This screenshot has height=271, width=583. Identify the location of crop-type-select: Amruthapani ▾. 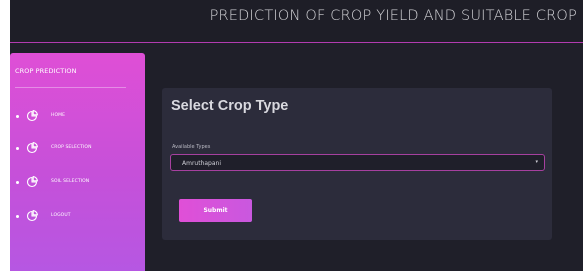
(357, 162).